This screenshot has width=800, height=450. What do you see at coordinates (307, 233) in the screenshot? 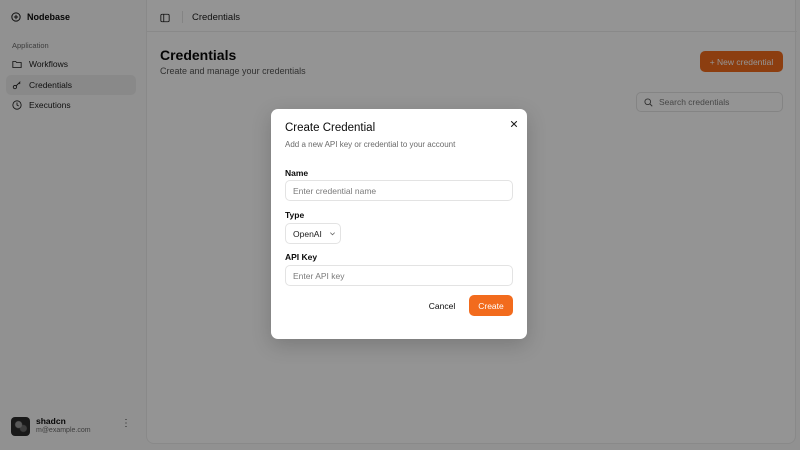
I see `type-select-value: OpenAI` at bounding box center [307, 233].